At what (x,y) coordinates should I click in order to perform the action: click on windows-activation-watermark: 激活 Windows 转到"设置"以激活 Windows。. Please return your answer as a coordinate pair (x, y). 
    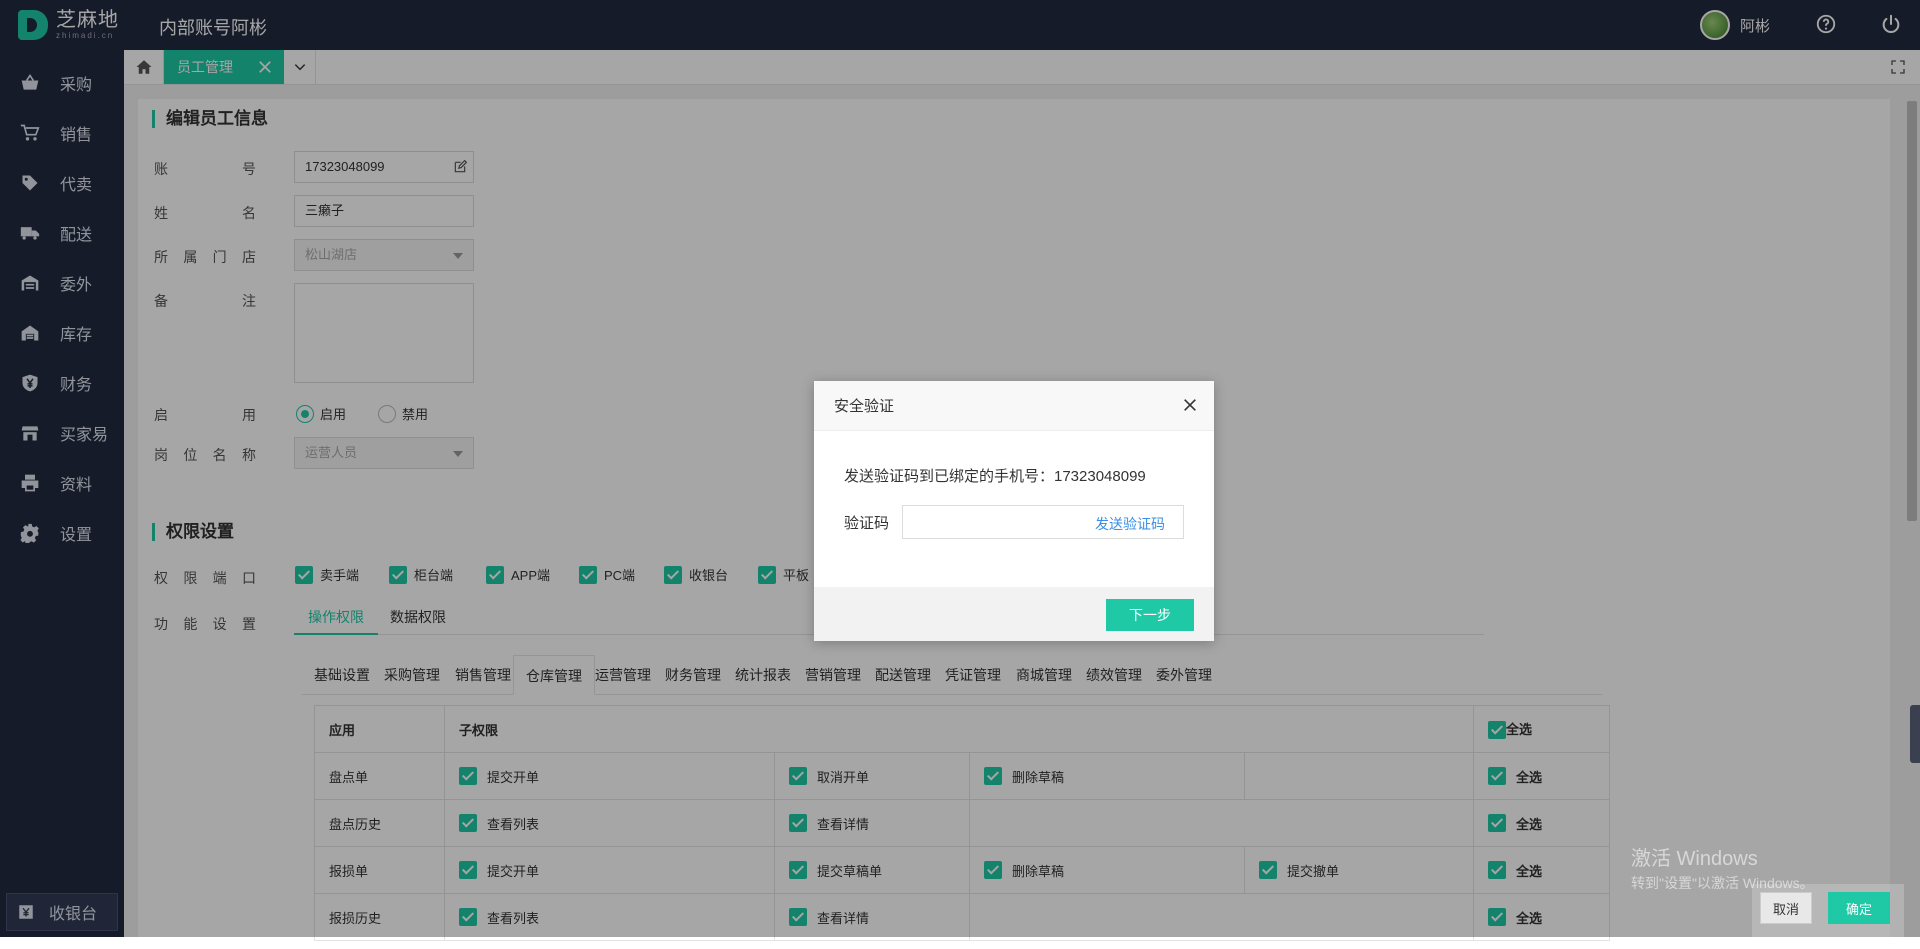
    Looking at the image, I should click on (1722, 867).